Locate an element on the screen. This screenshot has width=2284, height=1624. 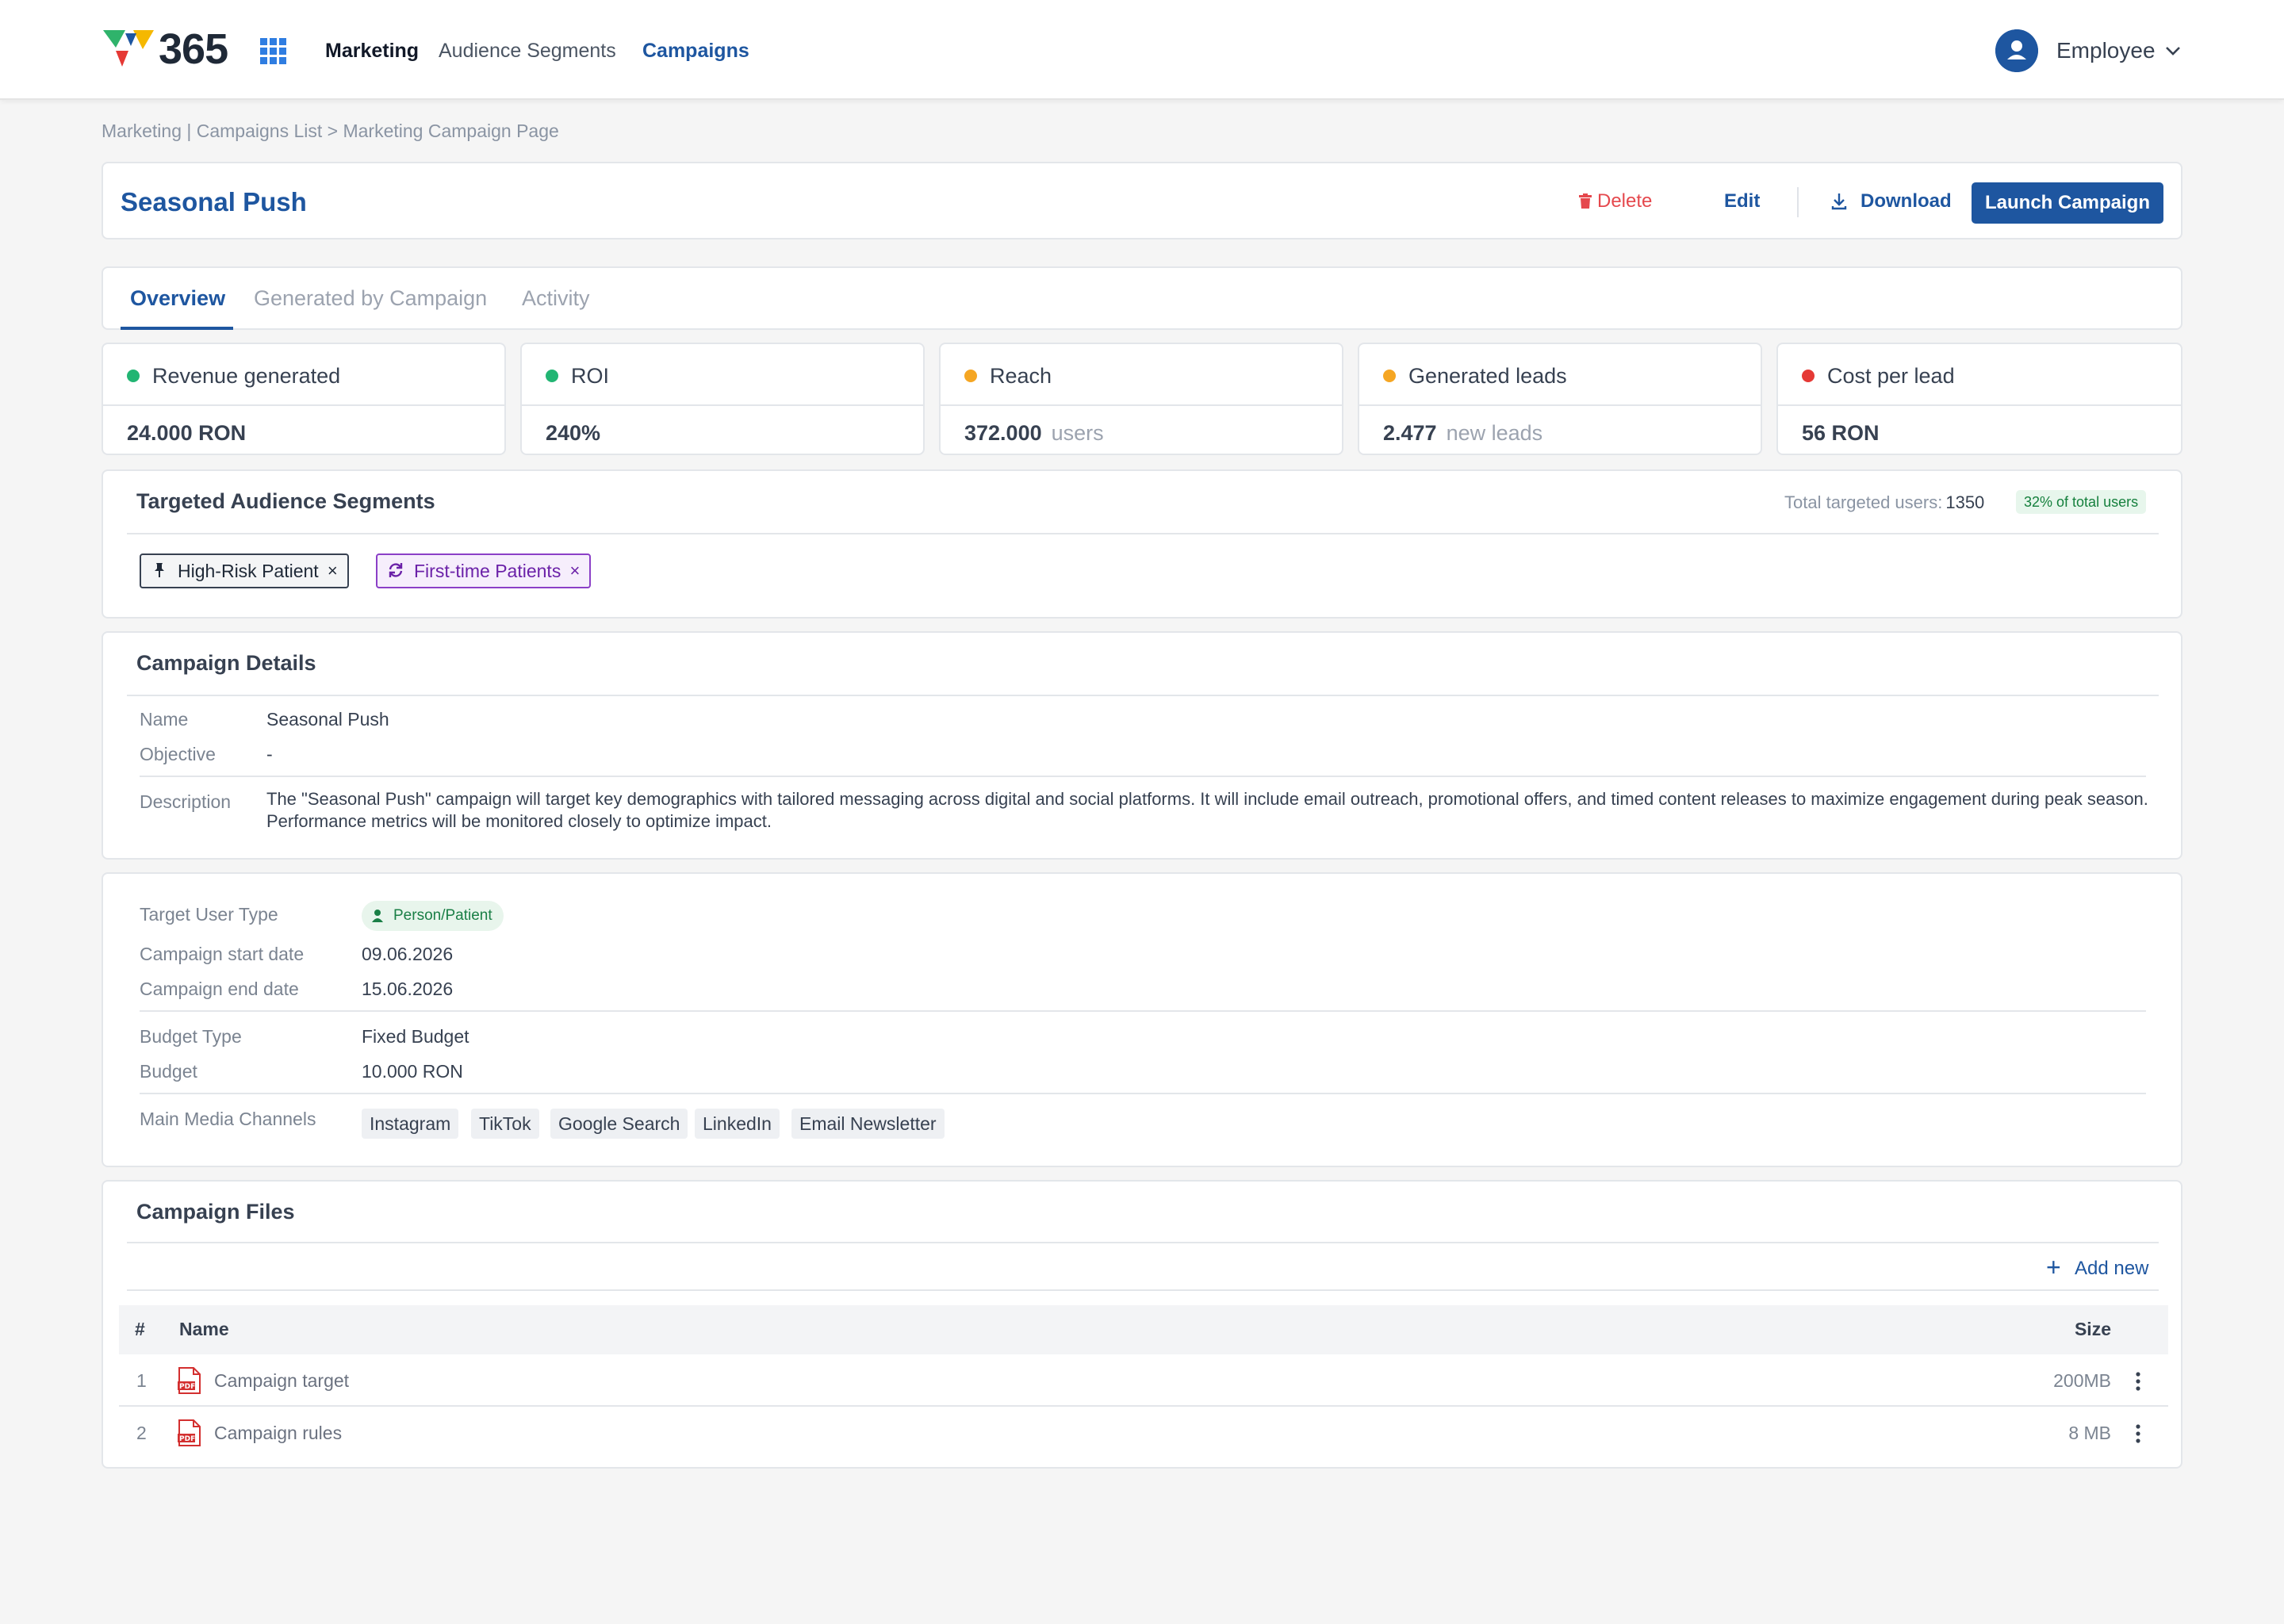
channel-tag: TikTok is located at coordinates (505, 1124).